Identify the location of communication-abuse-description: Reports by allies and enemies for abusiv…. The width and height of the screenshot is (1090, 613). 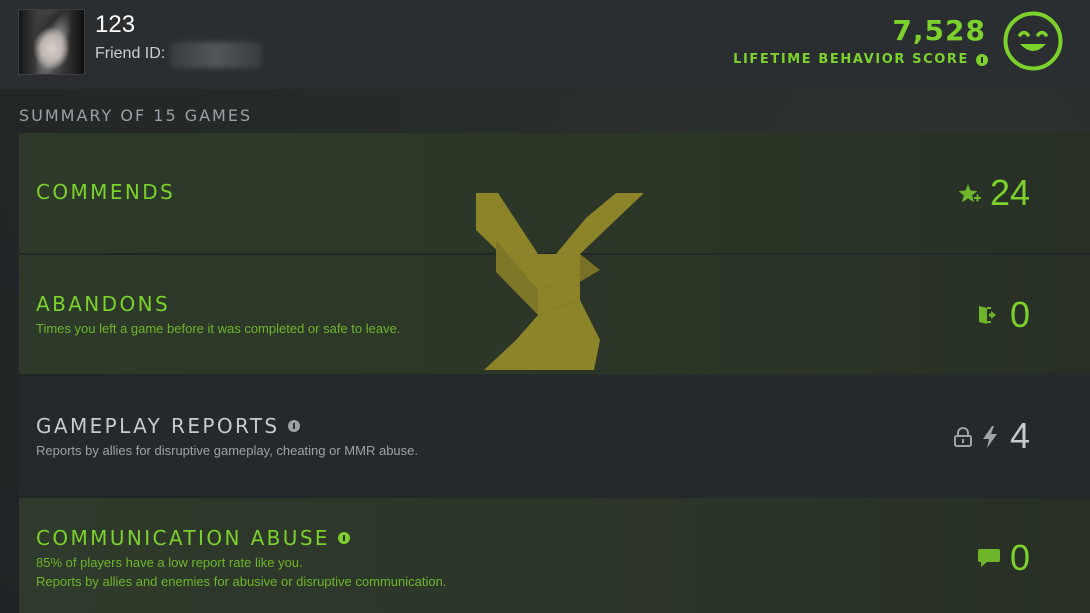
(241, 581).